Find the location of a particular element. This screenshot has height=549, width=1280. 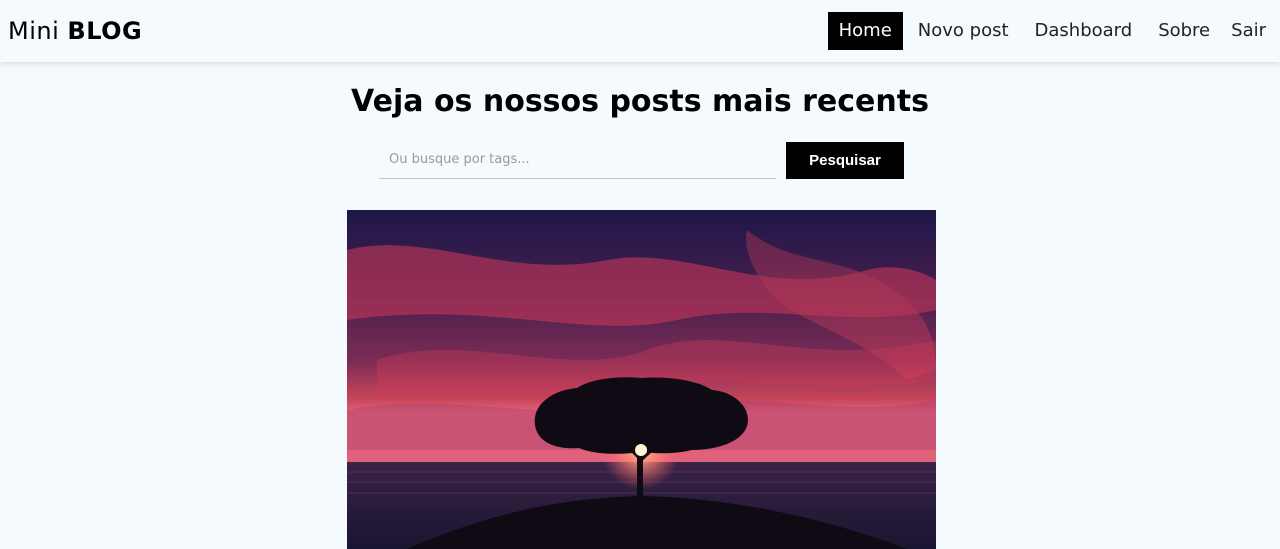

nav-link-dashboard: Dashboard is located at coordinates (1084, 31).